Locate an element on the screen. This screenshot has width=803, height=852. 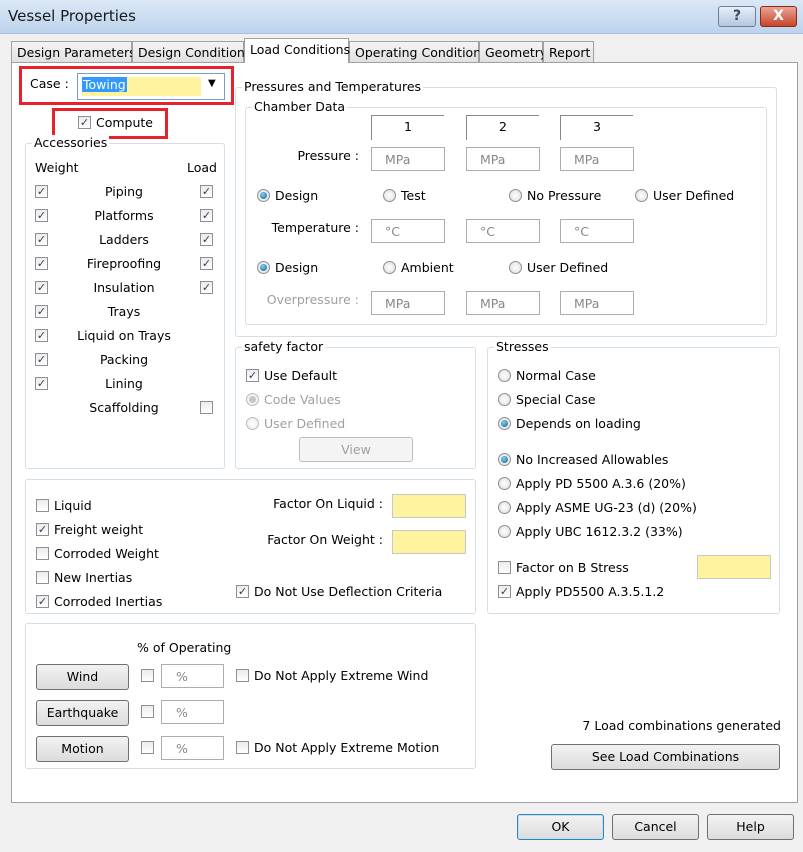
pressure-option-label: Test is located at coordinates (413, 195).